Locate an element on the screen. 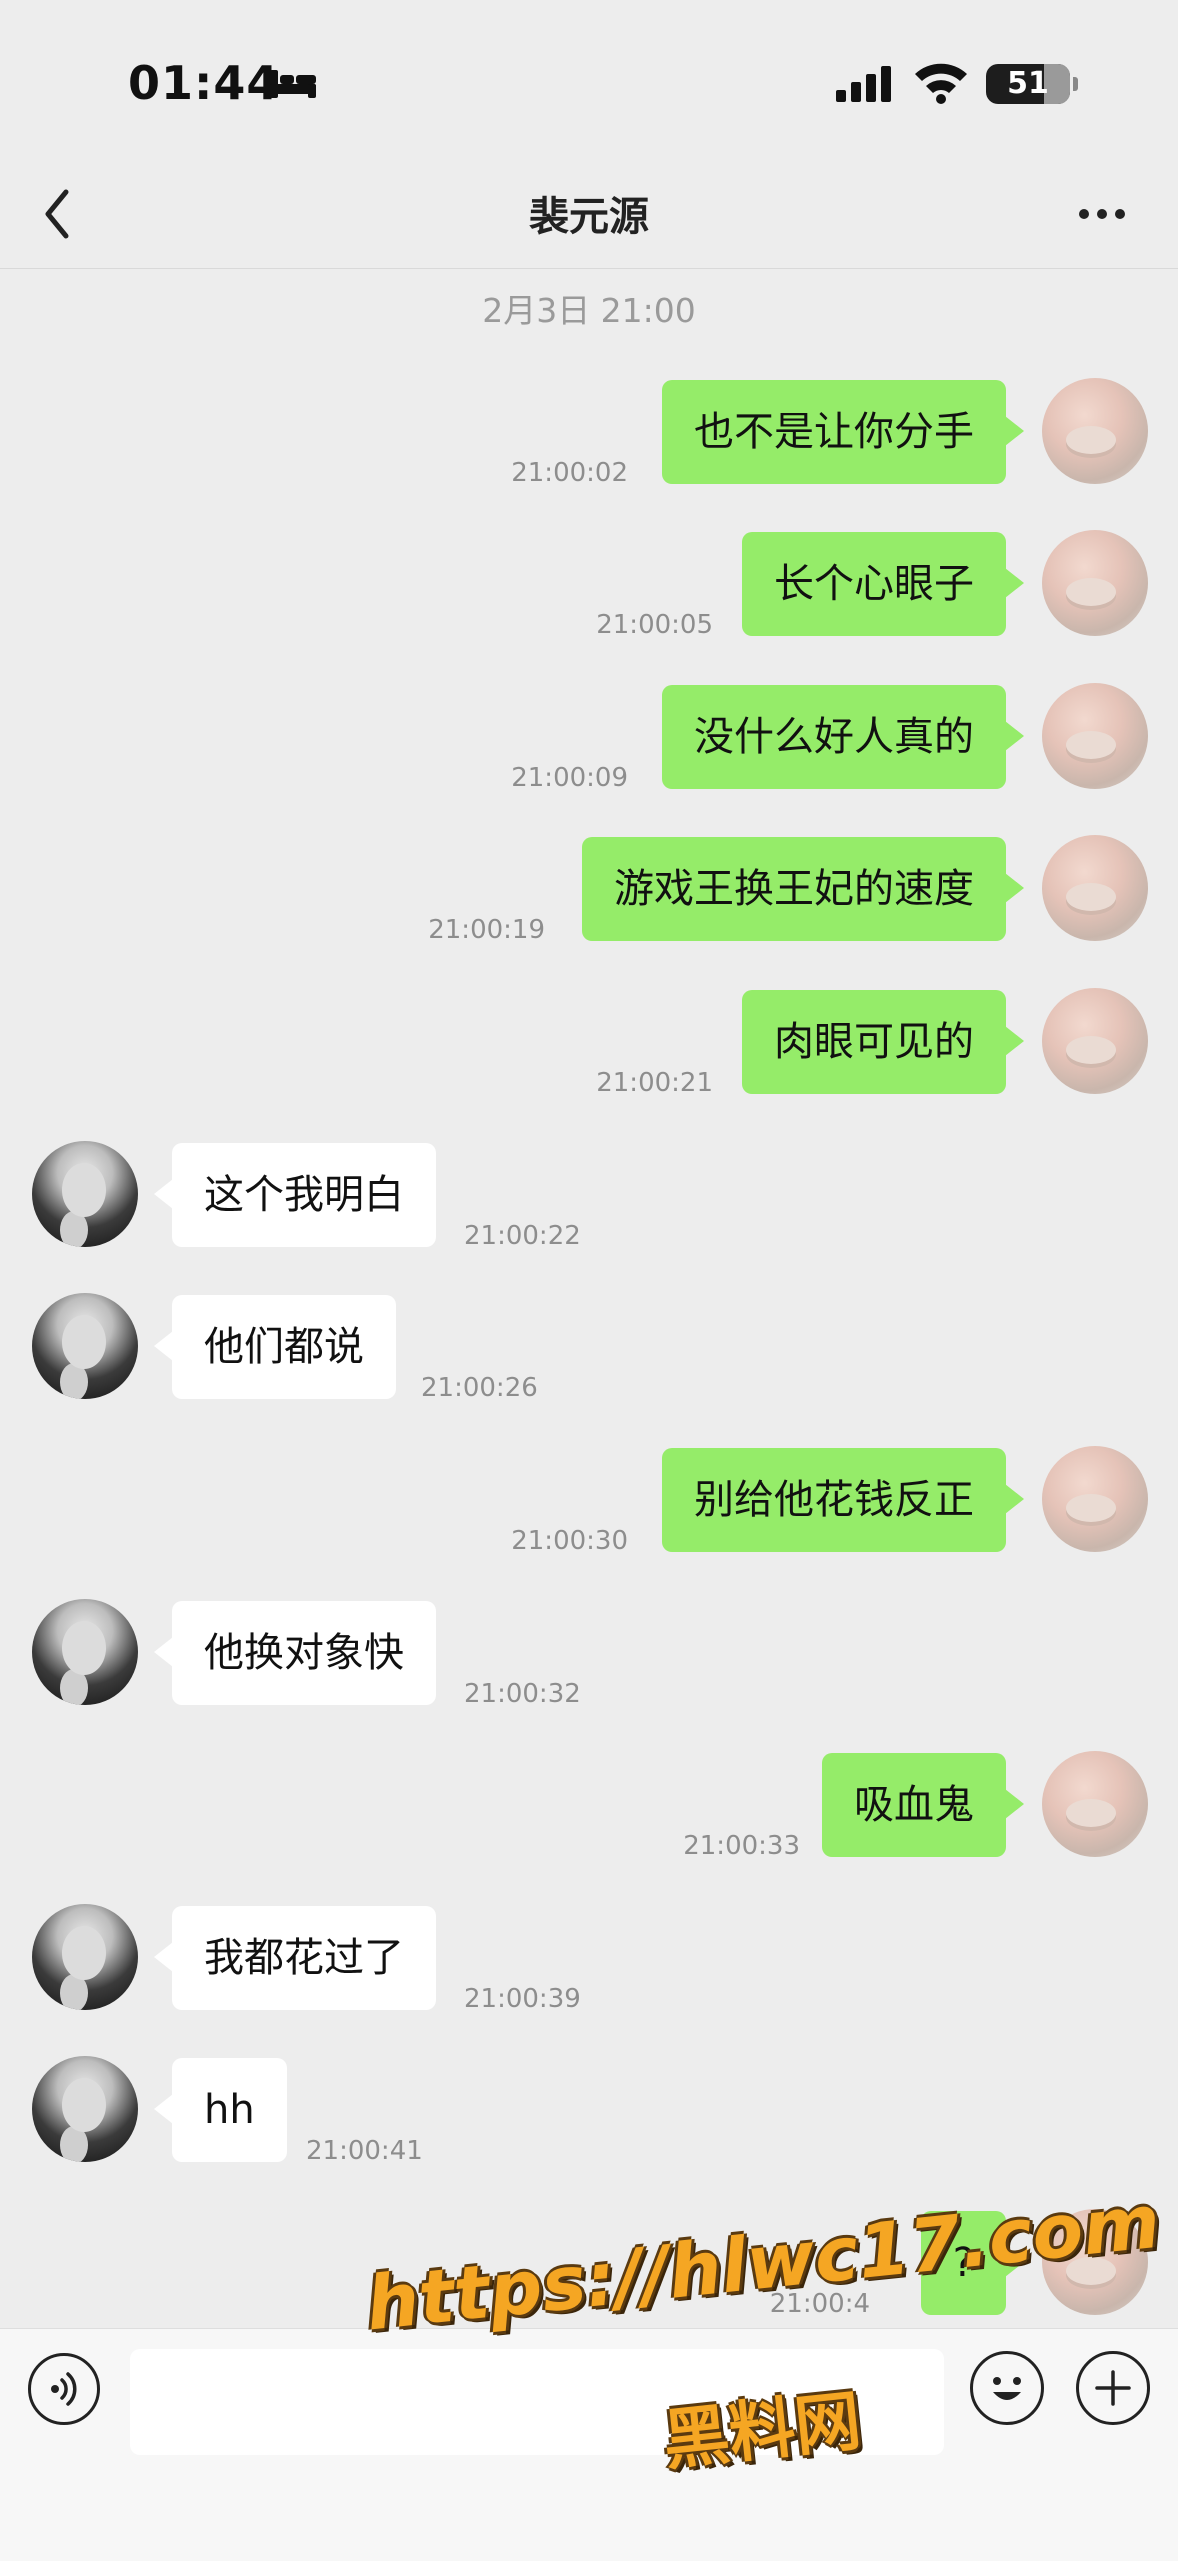 This screenshot has height=2561, width=1178. message-time: 21:00:05 is located at coordinates (654, 625).